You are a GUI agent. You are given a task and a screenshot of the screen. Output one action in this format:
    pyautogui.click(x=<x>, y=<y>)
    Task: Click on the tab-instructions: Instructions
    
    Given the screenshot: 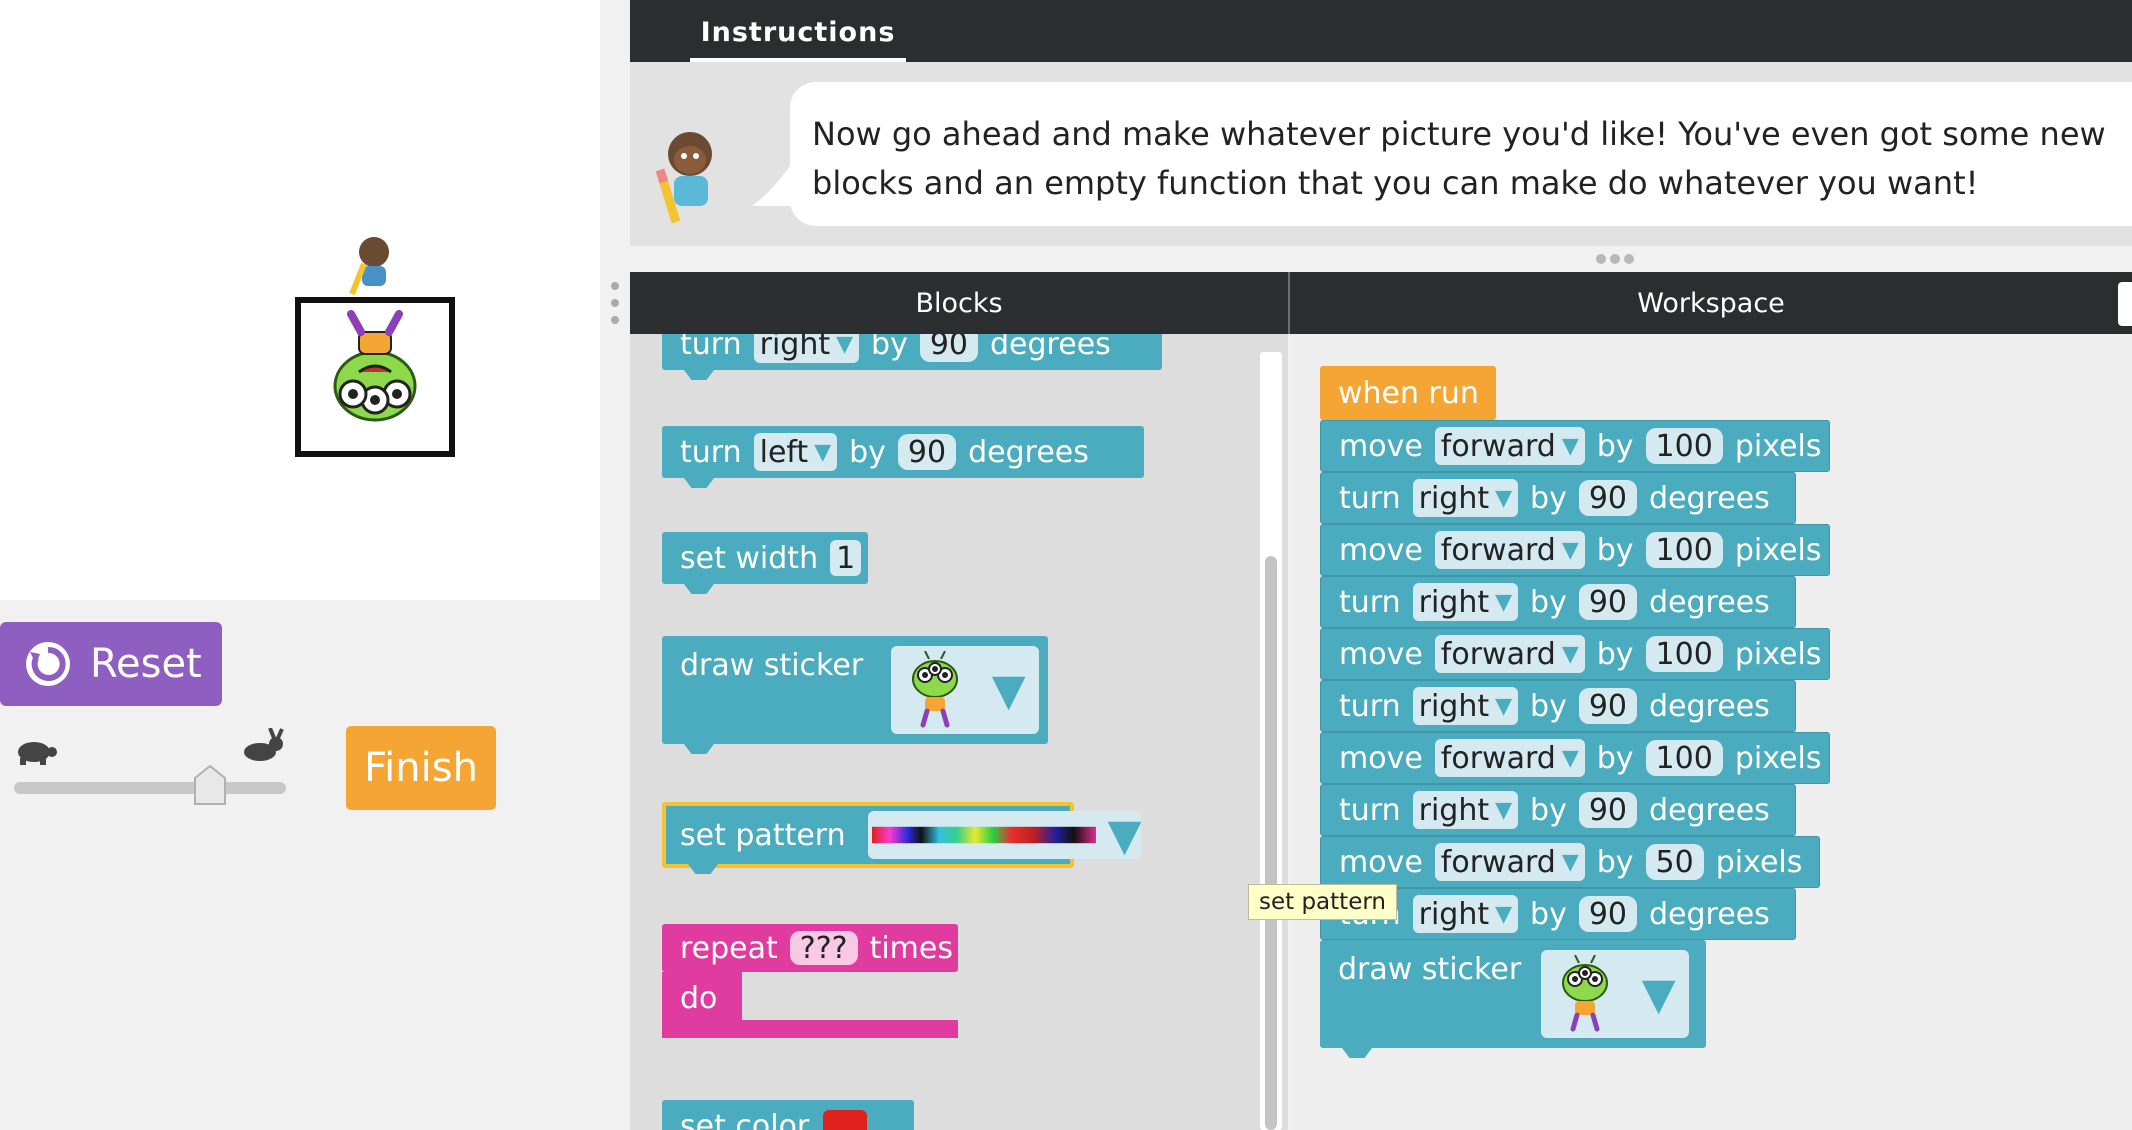 What is the action you would take?
    pyautogui.click(x=798, y=34)
    